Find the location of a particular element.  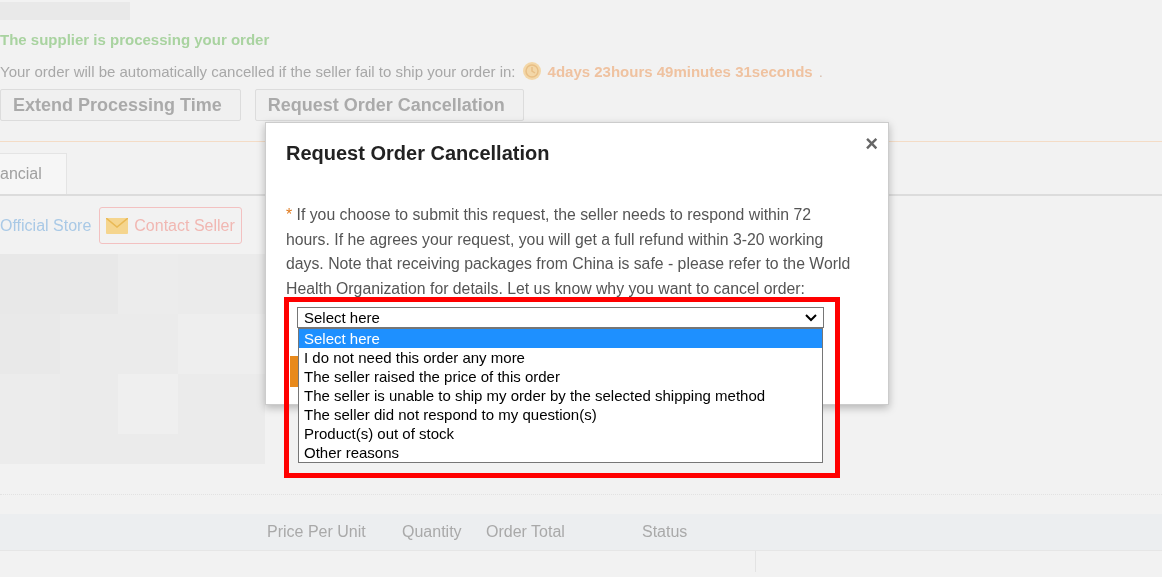

envelope-icon is located at coordinates (117, 225).